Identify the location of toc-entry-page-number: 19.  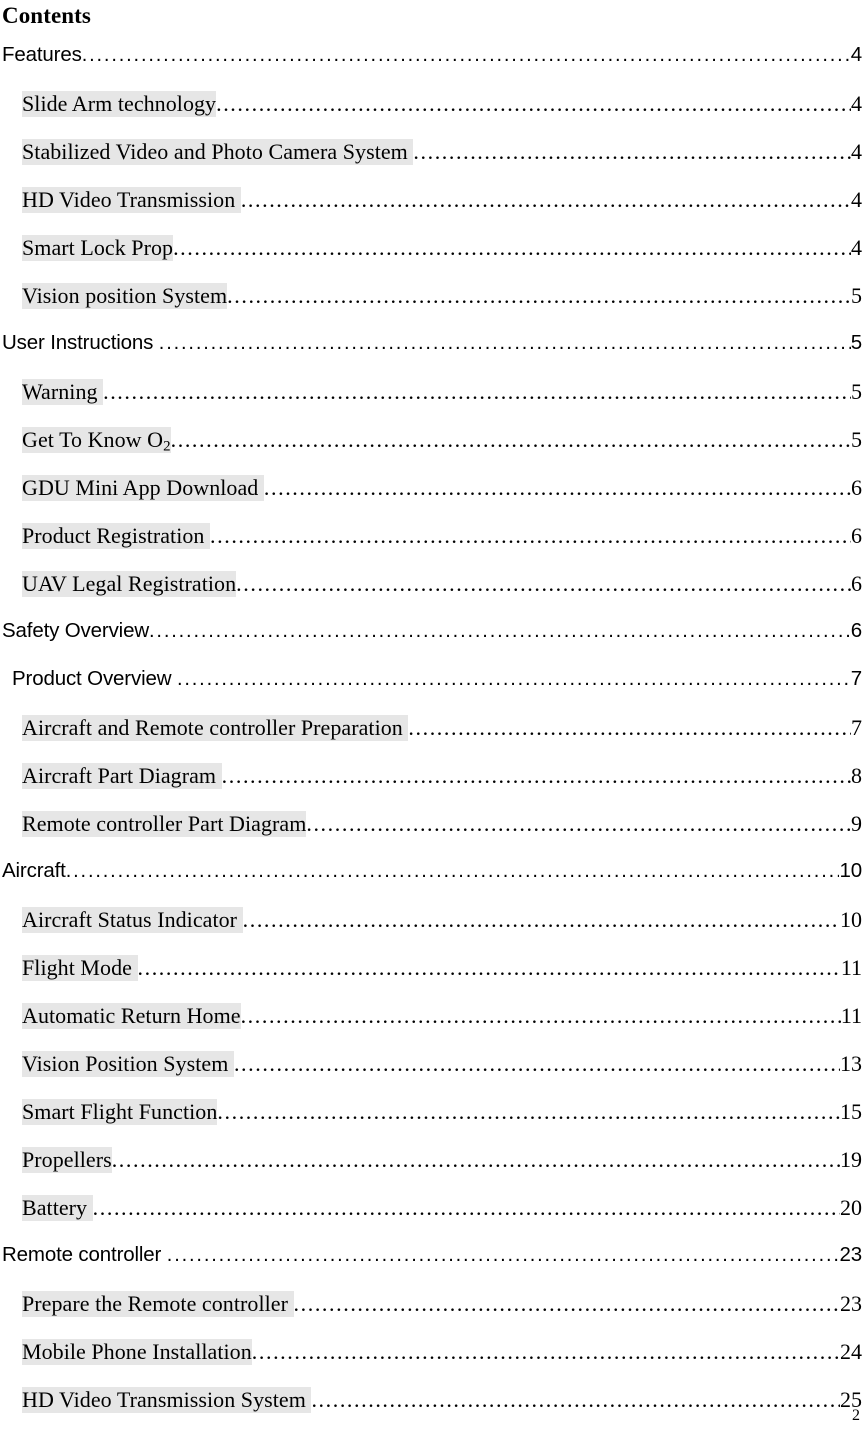
(851, 1159).